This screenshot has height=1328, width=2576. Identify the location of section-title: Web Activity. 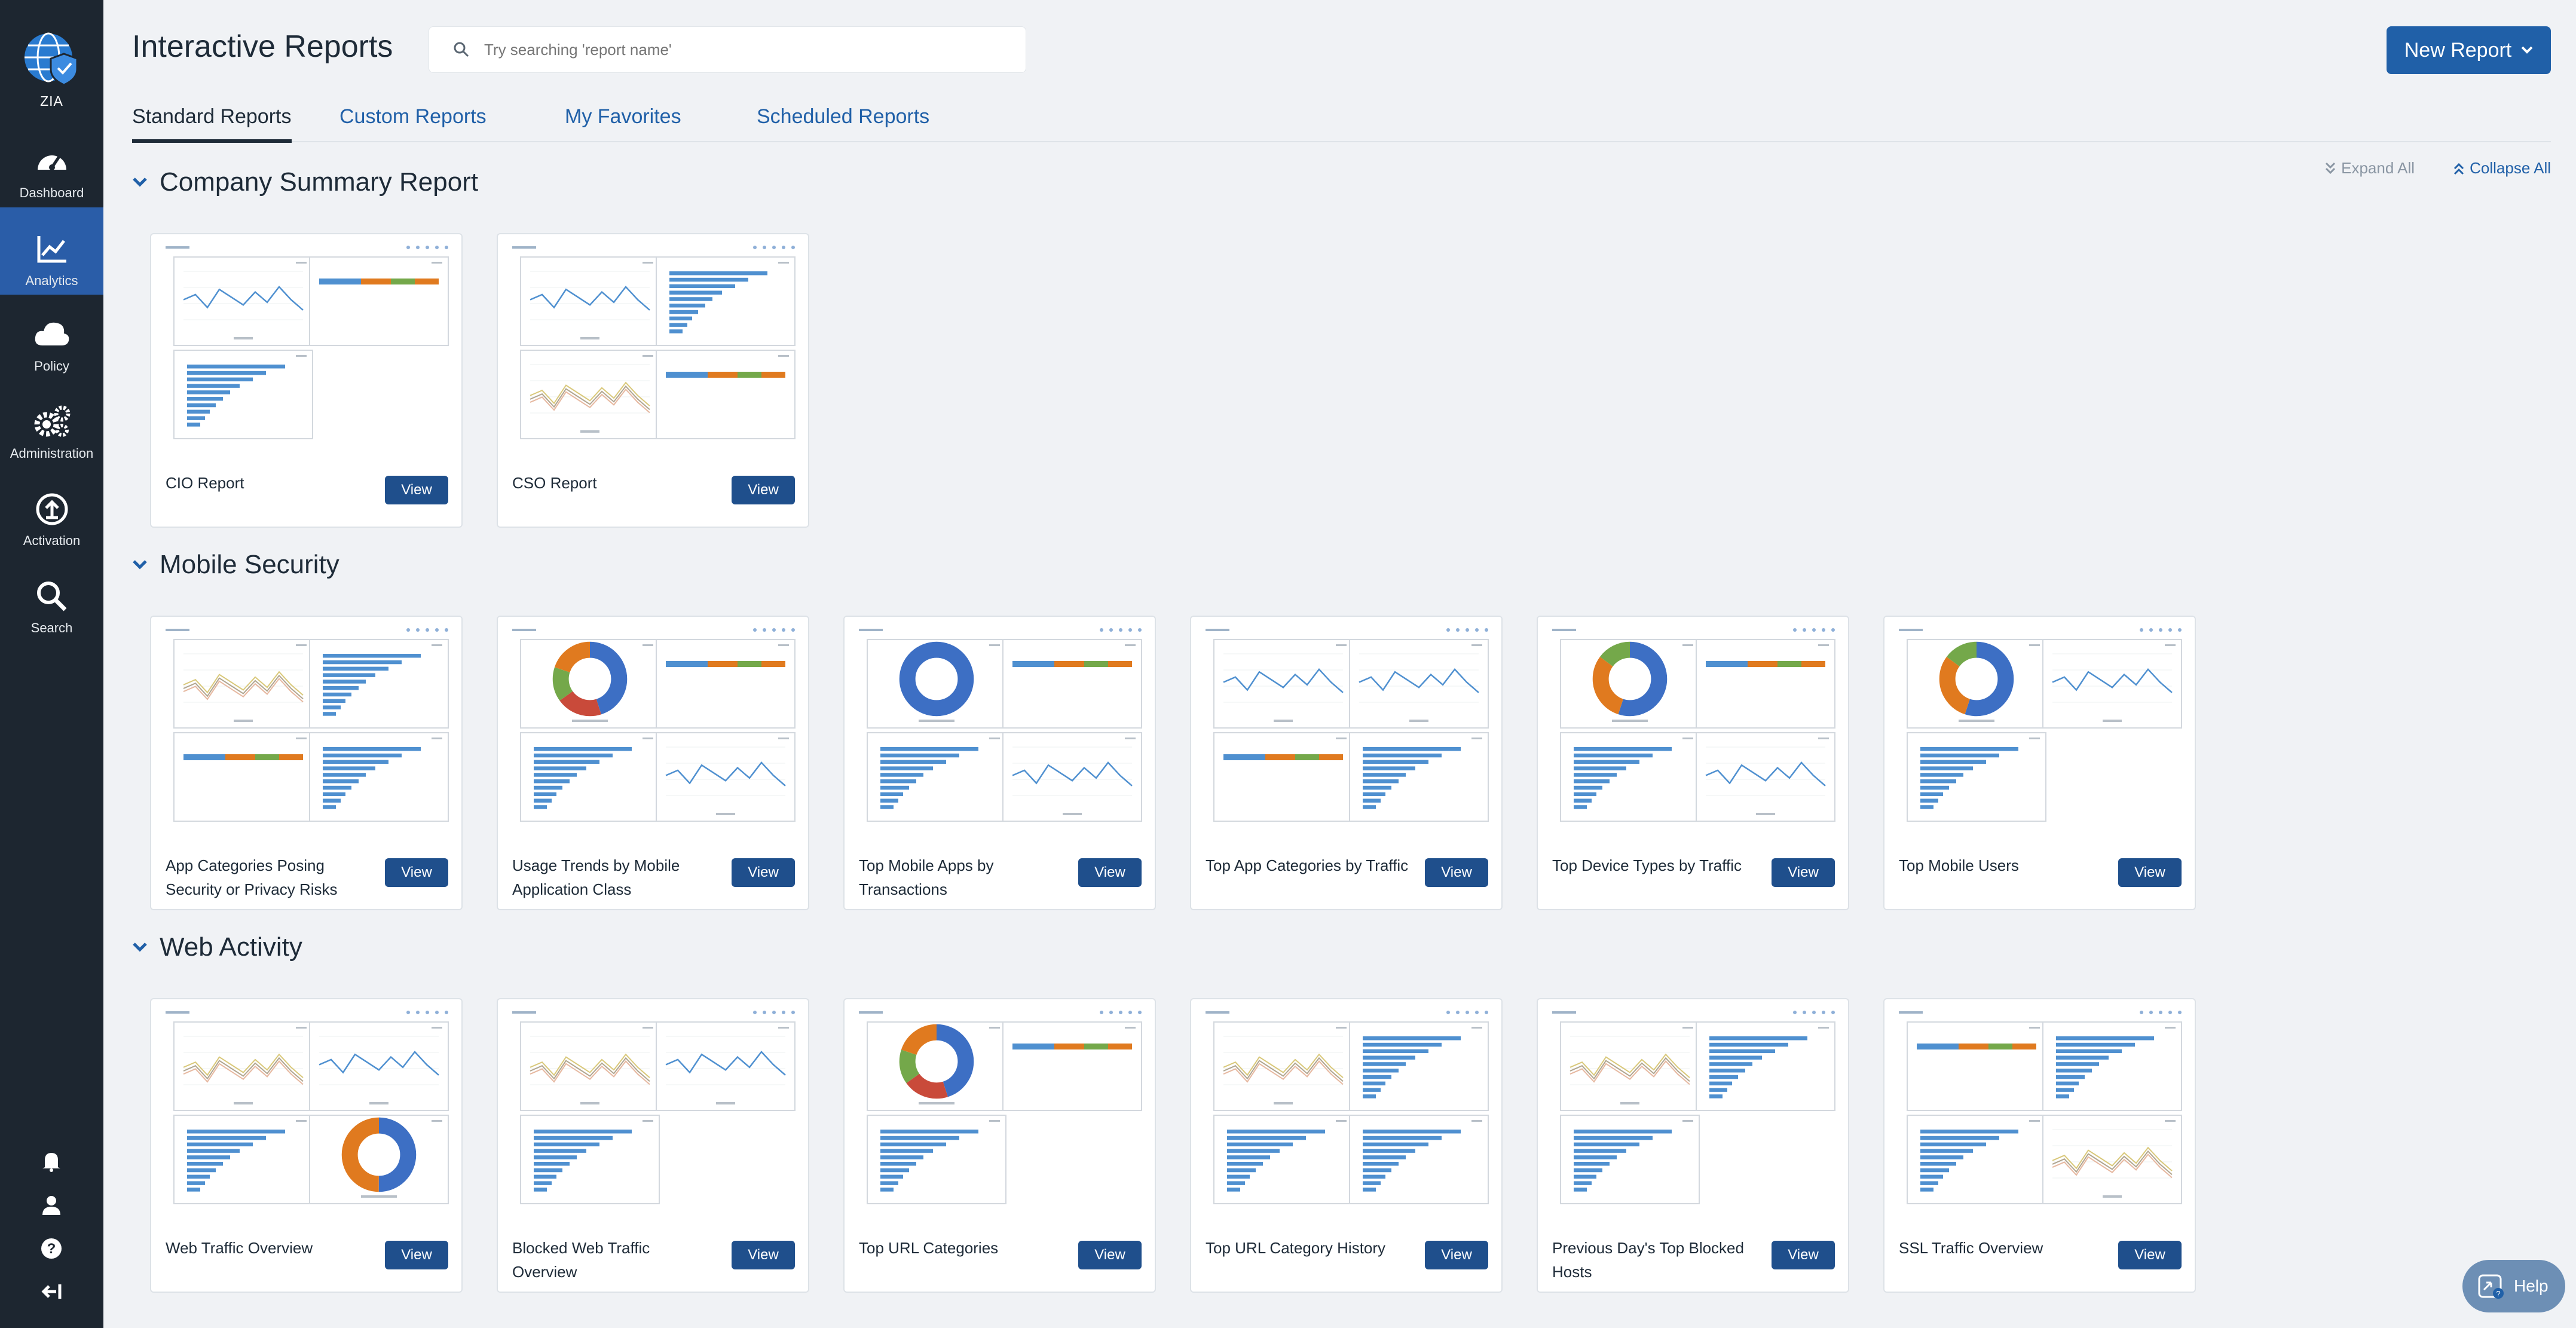
(231, 947).